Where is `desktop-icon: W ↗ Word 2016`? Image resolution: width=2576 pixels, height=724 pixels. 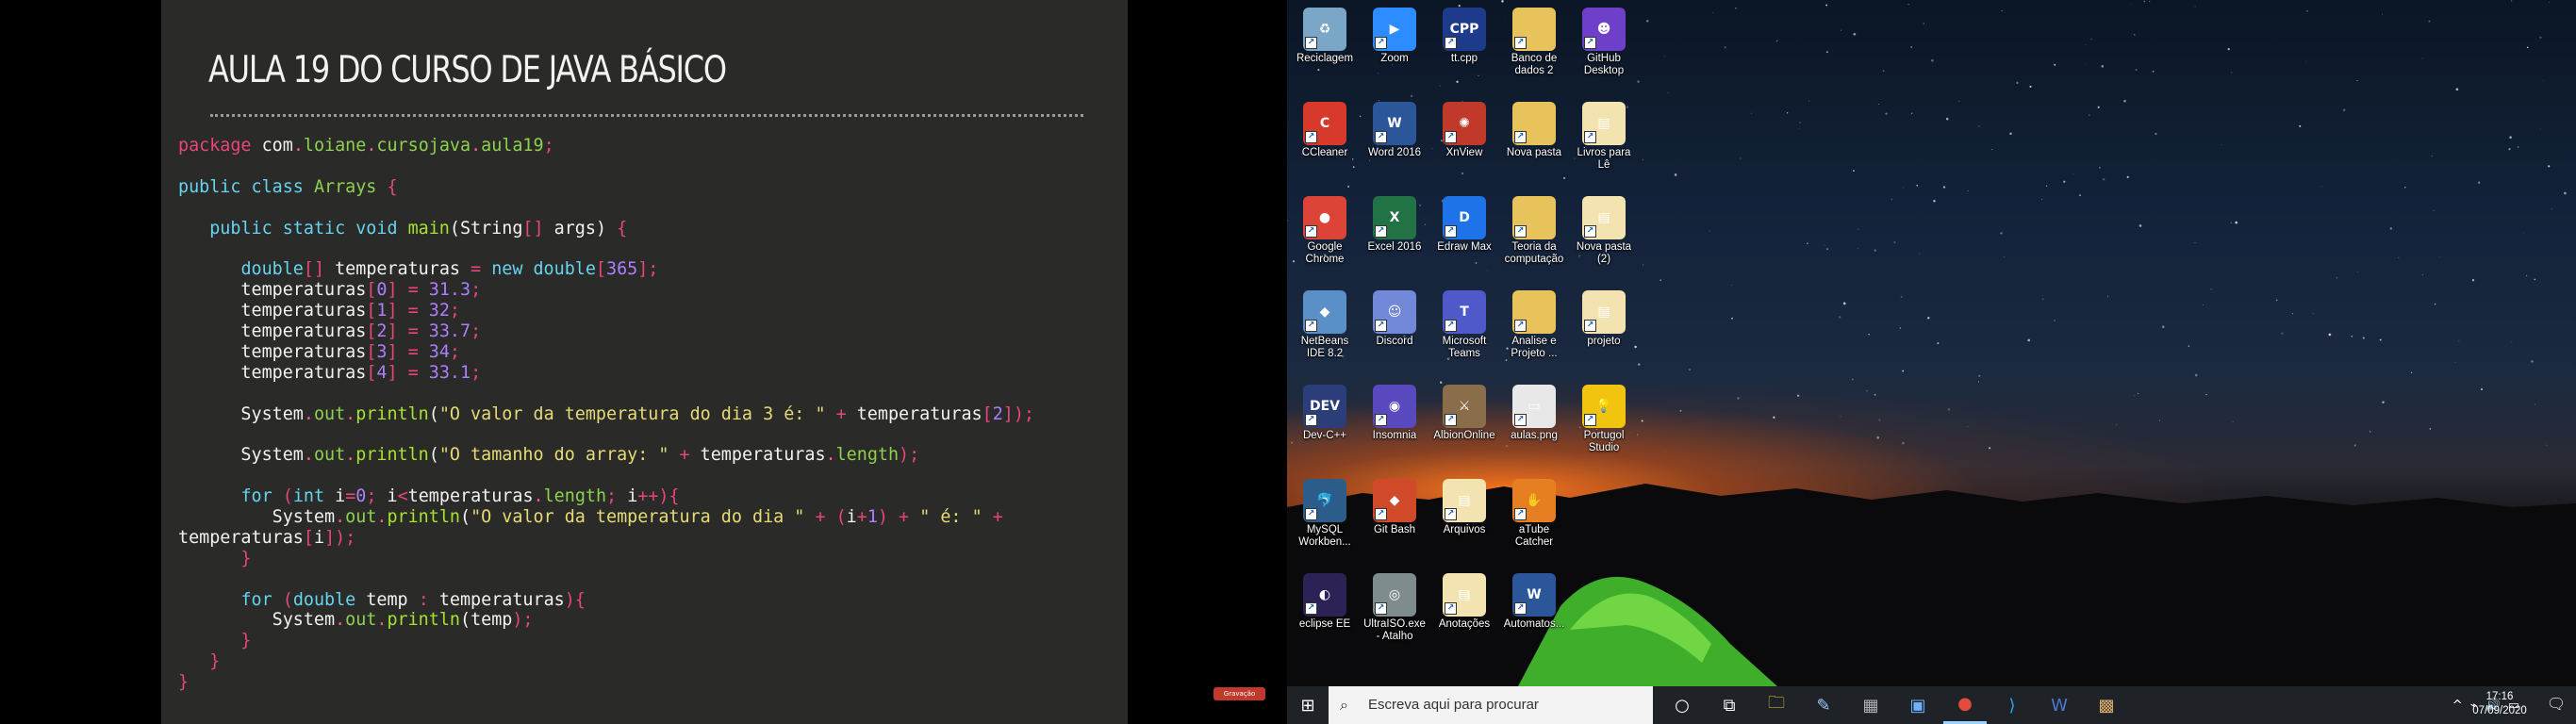
desktop-icon: W ↗ Word 2016 is located at coordinates (1394, 127).